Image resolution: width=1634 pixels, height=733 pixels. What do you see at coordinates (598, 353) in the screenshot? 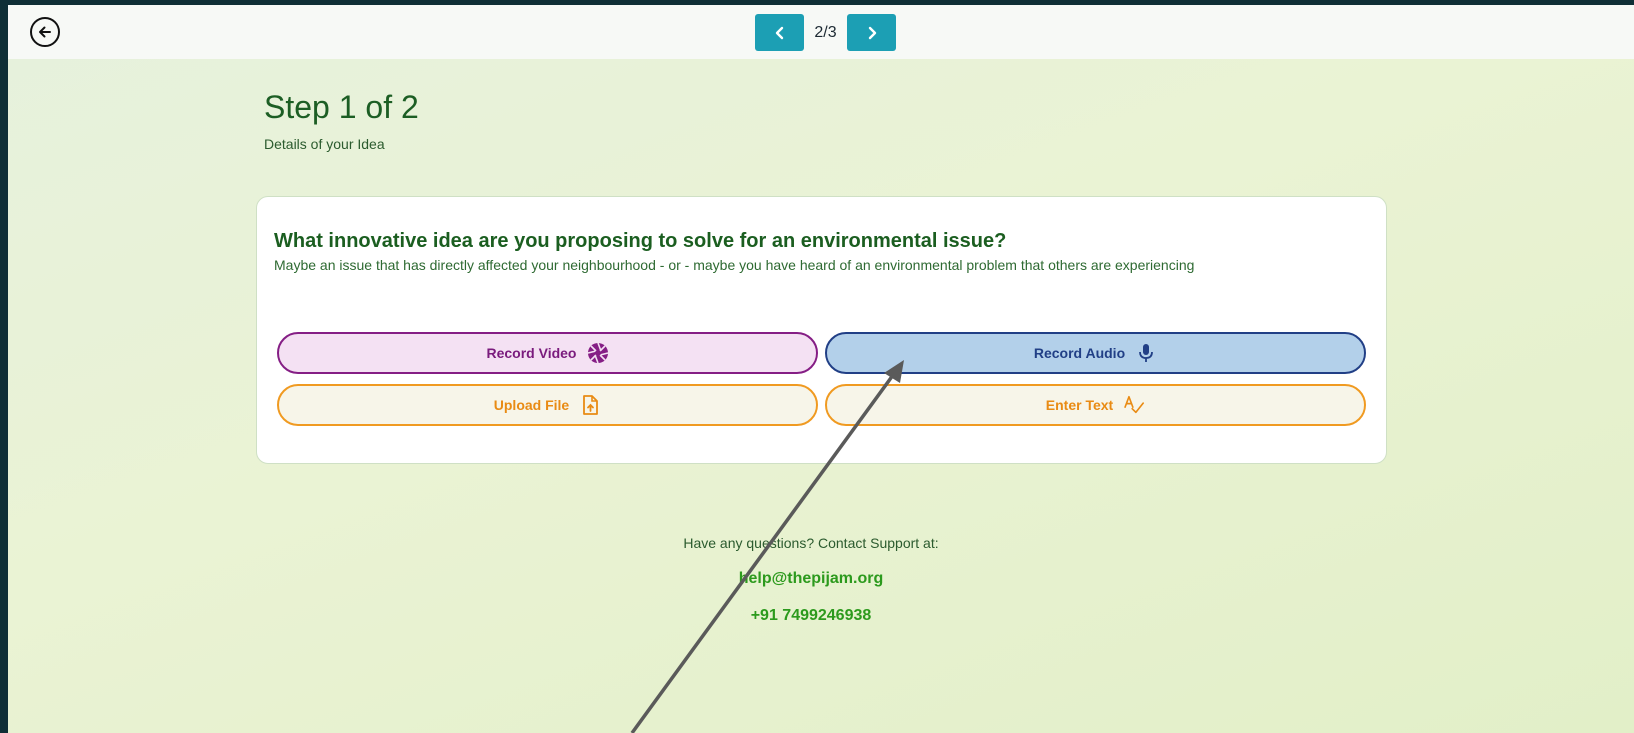
I see `camera-aperture-icon` at bounding box center [598, 353].